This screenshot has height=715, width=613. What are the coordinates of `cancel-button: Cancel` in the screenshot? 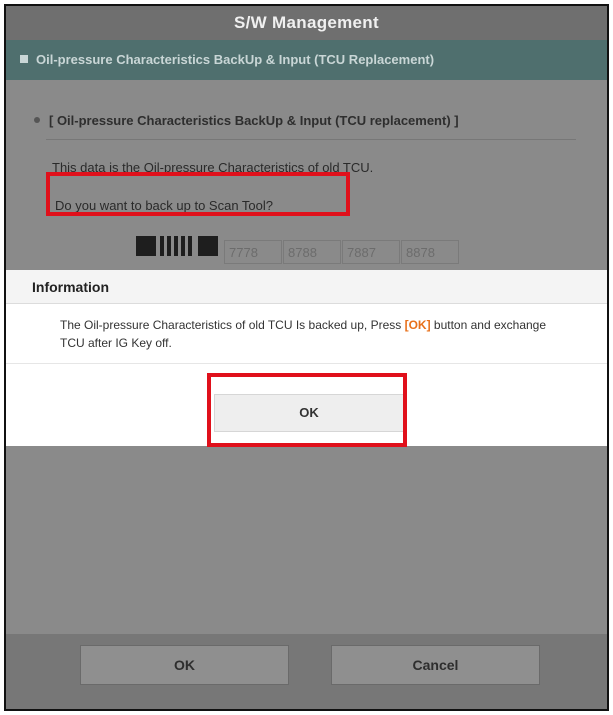 It's located at (435, 665).